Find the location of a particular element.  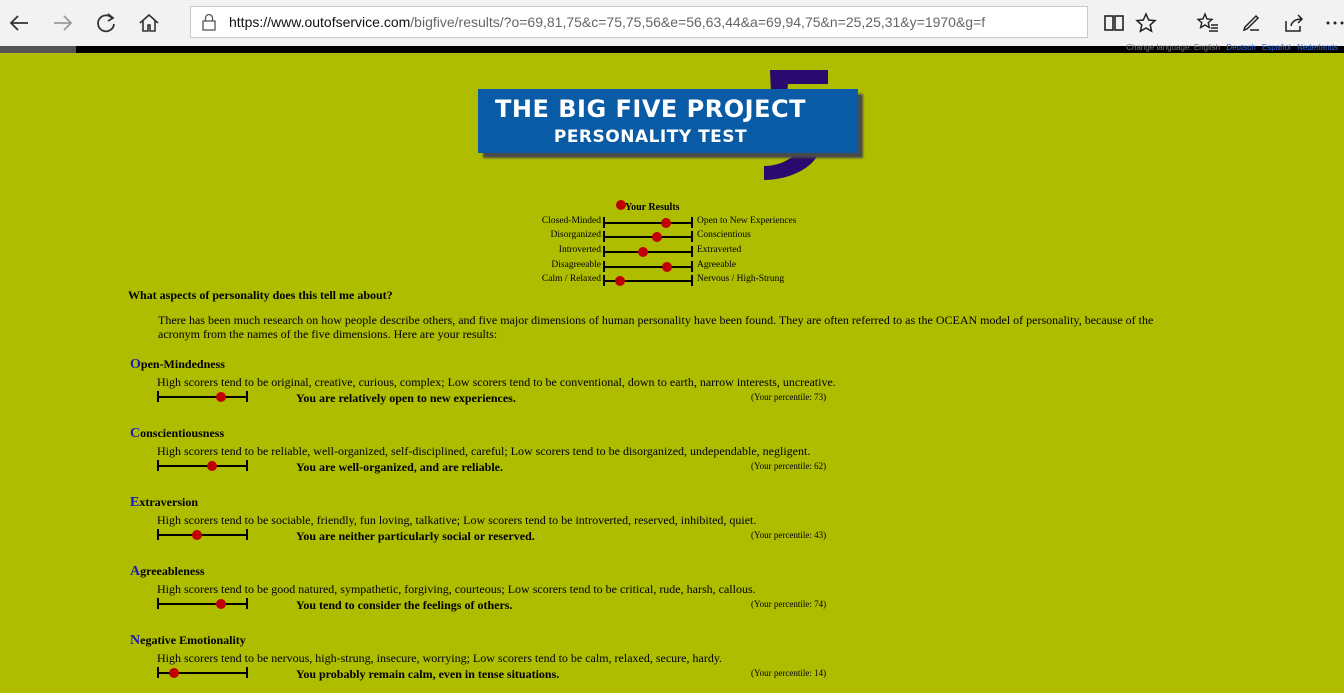

favorite-button is located at coordinates (1146, 23).